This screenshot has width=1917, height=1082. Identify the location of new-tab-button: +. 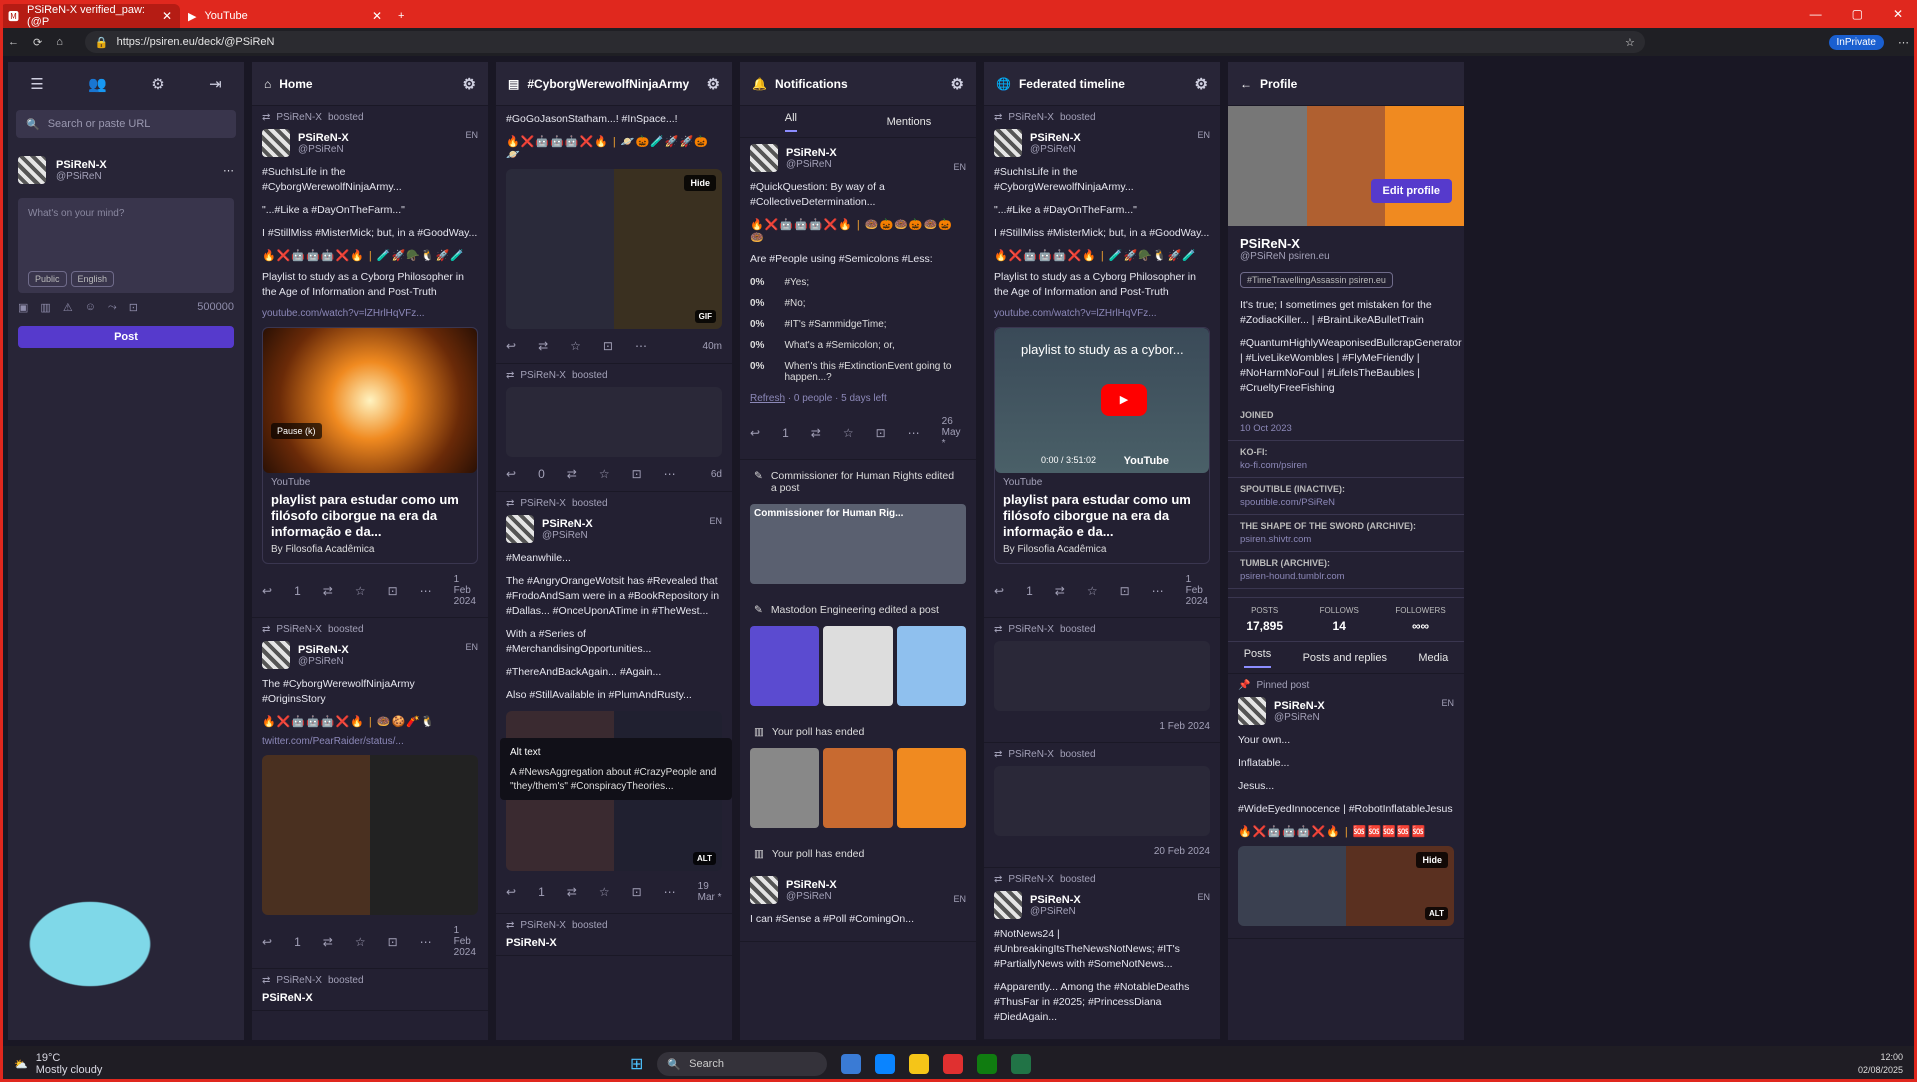
(401, 16).